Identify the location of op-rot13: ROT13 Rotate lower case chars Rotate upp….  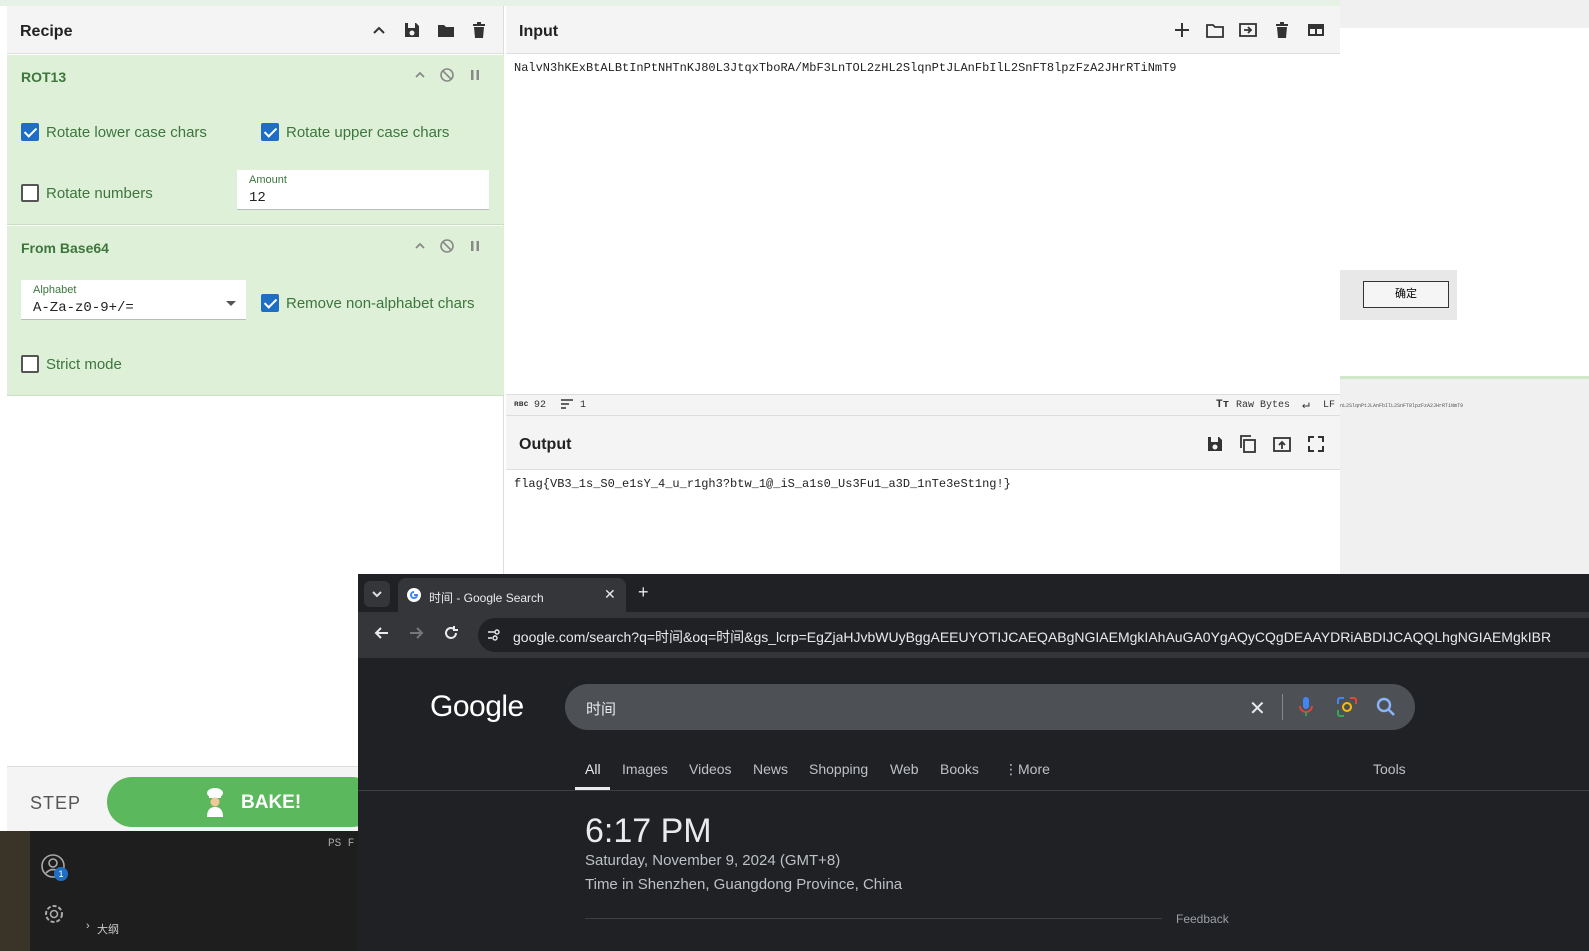
(255, 140).